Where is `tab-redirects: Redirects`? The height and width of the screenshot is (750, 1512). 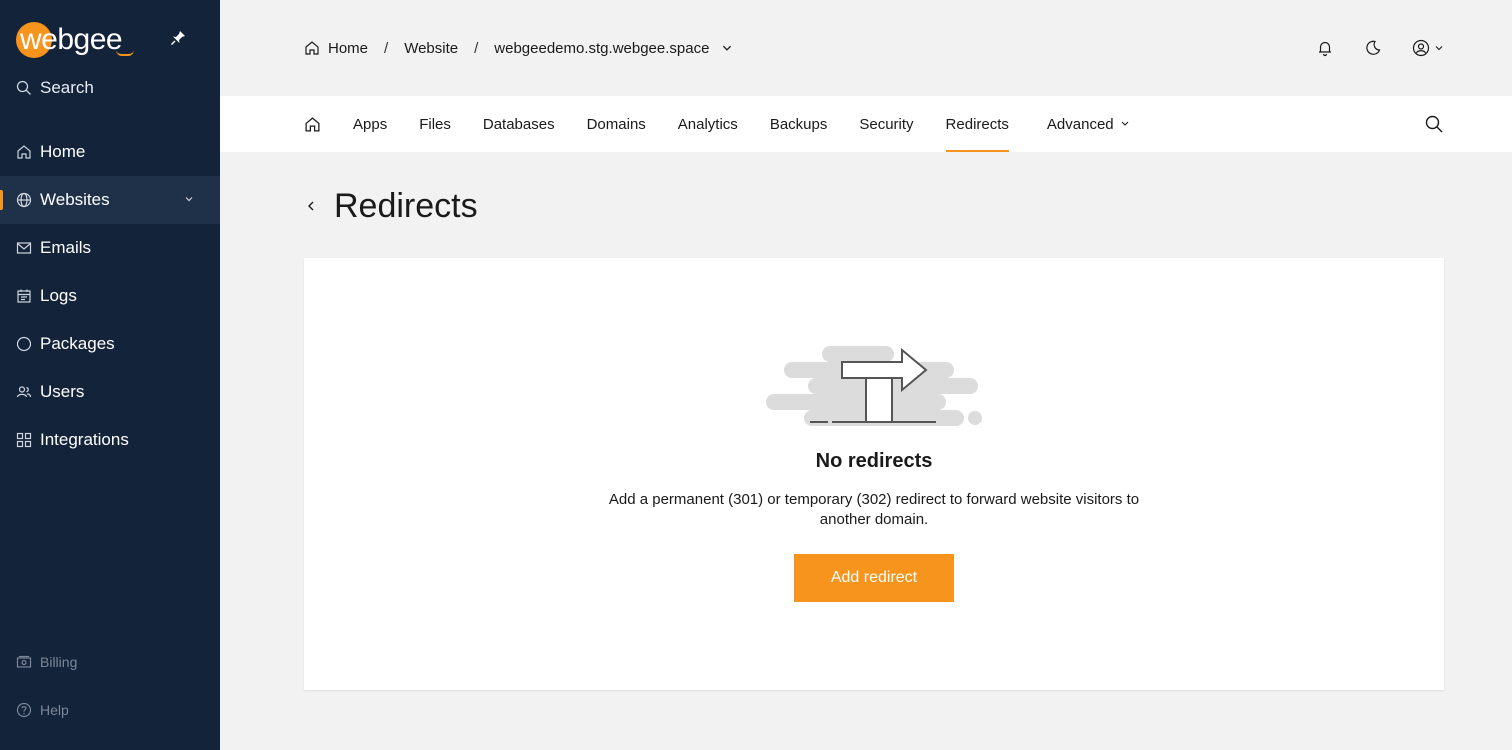
tab-redirects: Redirects is located at coordinates (977, 124).